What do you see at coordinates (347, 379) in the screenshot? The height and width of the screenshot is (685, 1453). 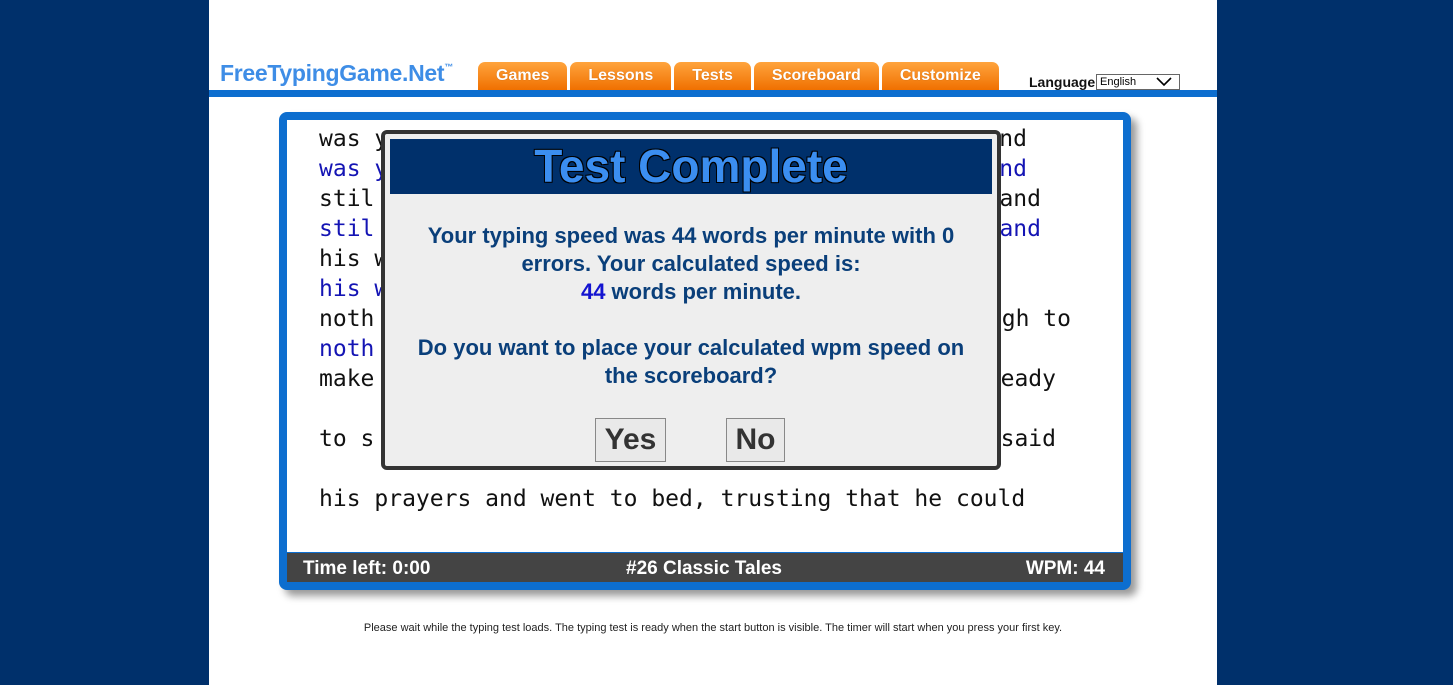 I see `typing-line: make` at bounding box center [347, 379].